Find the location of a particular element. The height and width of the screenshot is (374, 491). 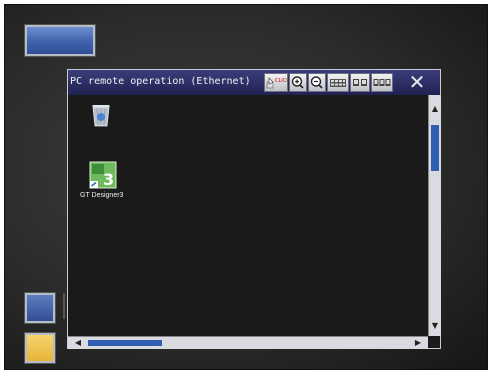

horizontal-scrollbar: ◀ ▶ is located at coordinates (248, 342).